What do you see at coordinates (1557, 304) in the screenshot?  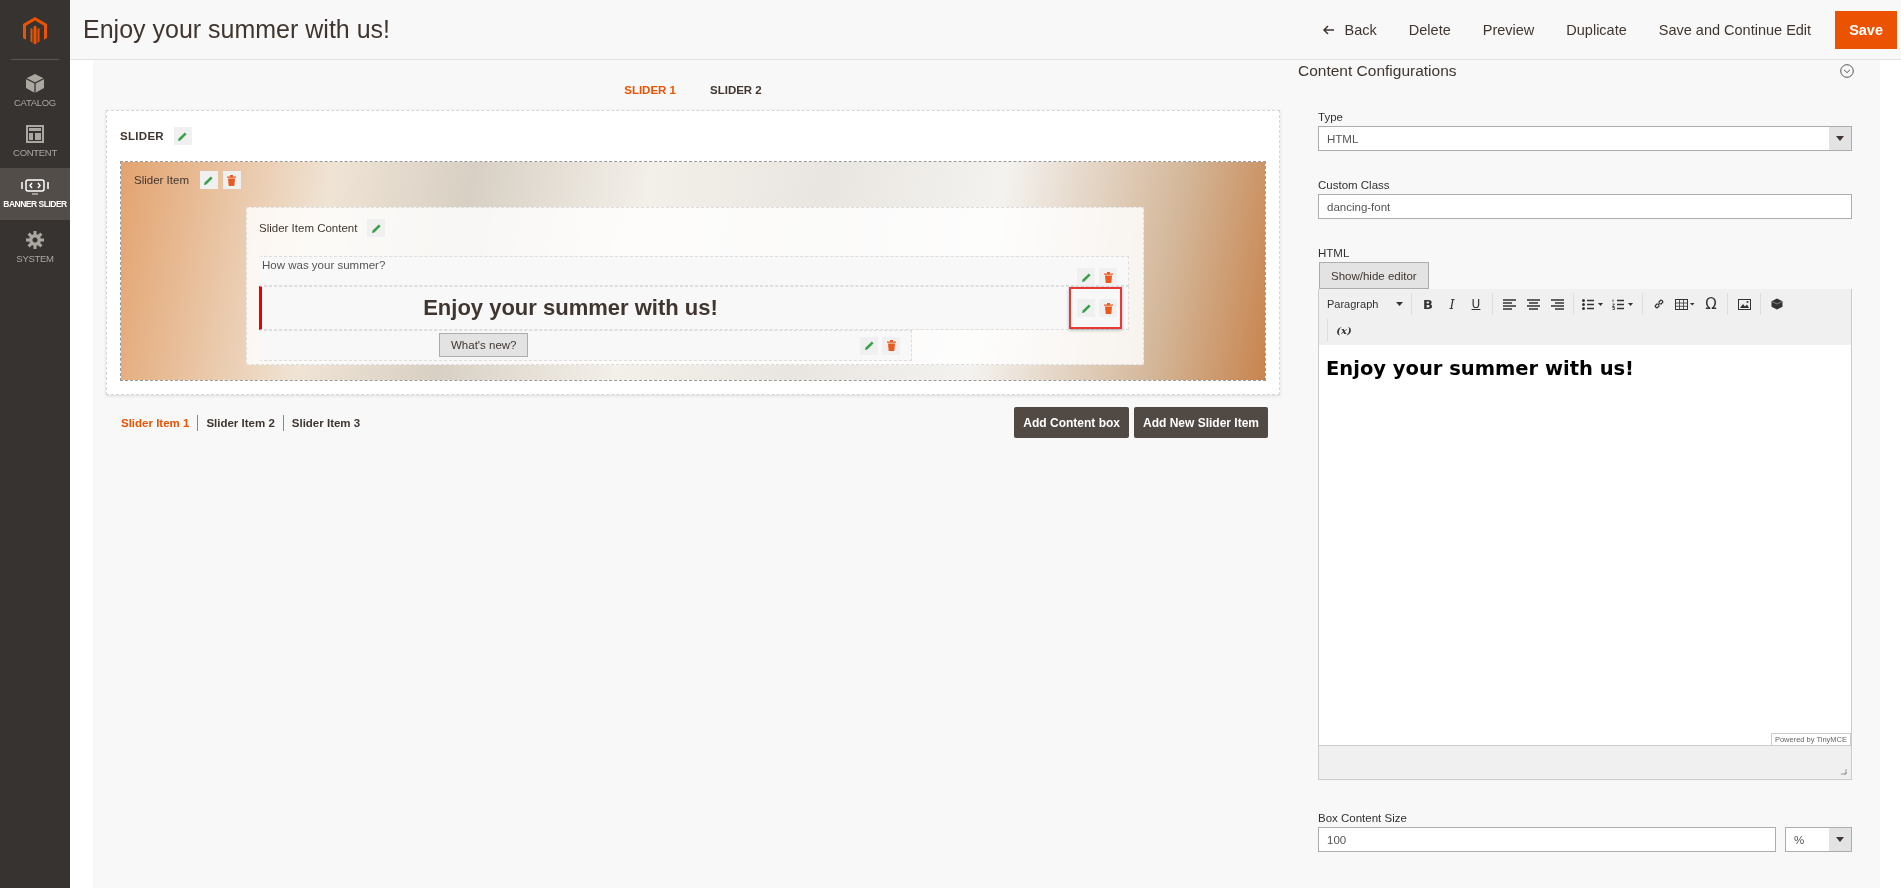 I see `align-right-icon` at bounding box center [1557, 304].